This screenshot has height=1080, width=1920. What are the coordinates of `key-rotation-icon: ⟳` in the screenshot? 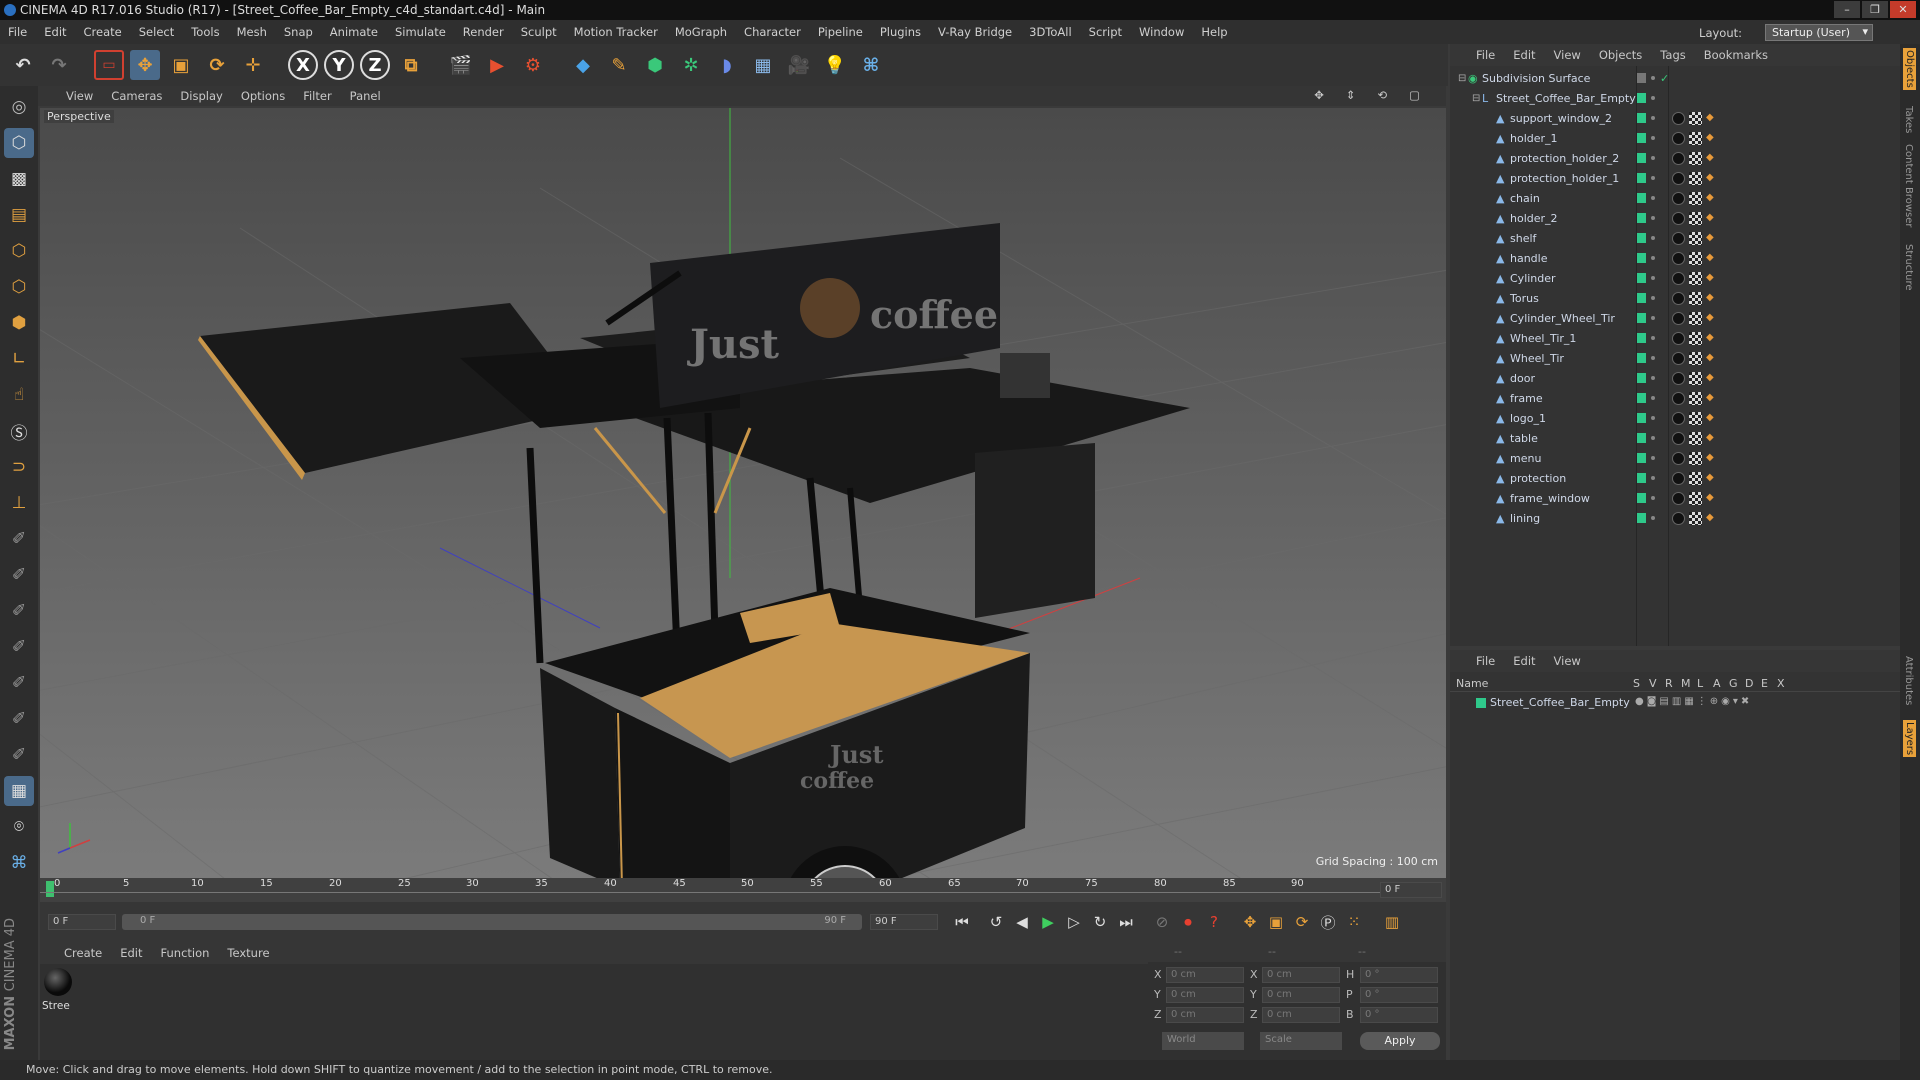 It's located at (1302, 922).